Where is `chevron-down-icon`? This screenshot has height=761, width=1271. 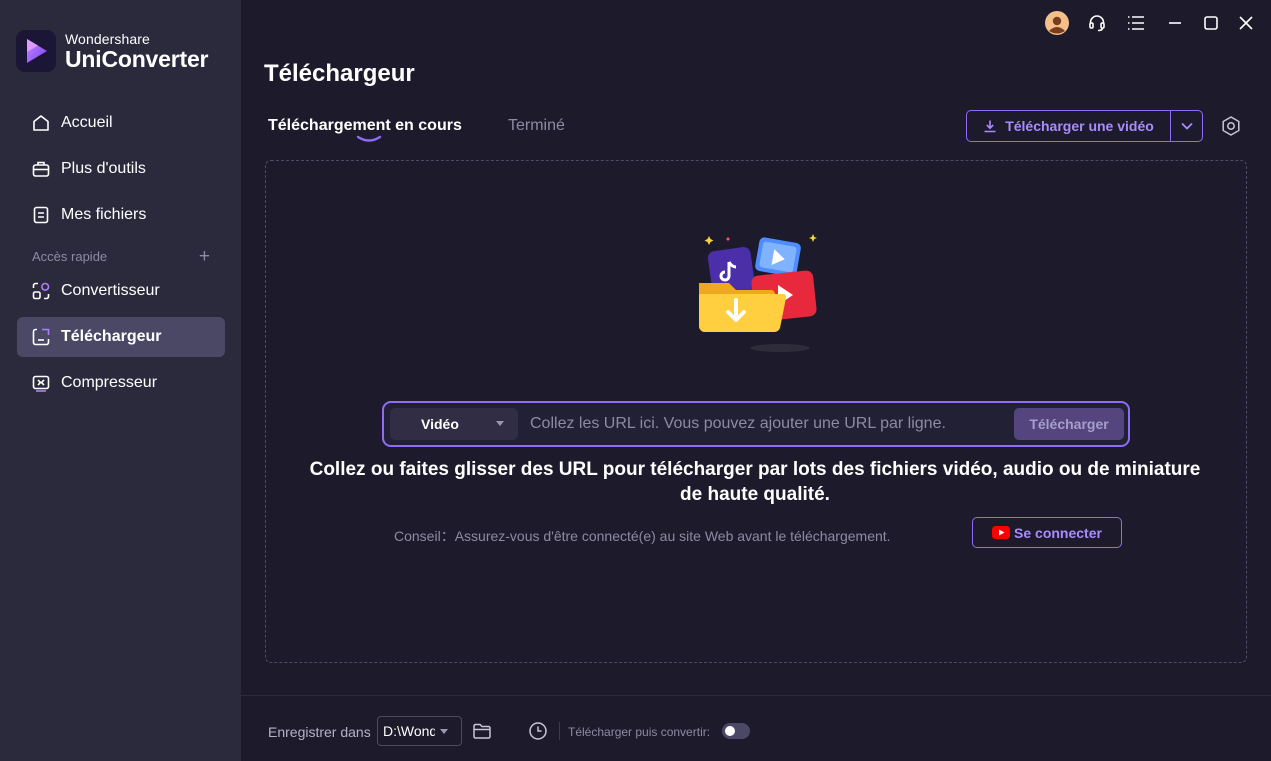
chevron-down-icon is located at coordinates (1186, 126).